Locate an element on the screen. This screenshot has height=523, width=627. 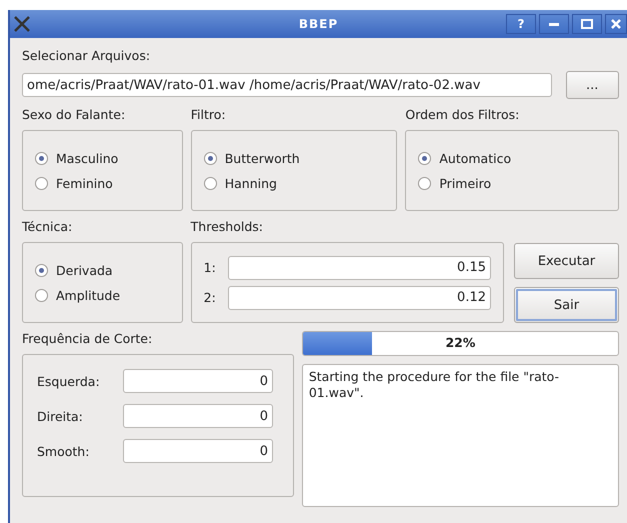
log-text: Starting the procedure for the file "rato-01.wav". is located at coordinates (434, 384).